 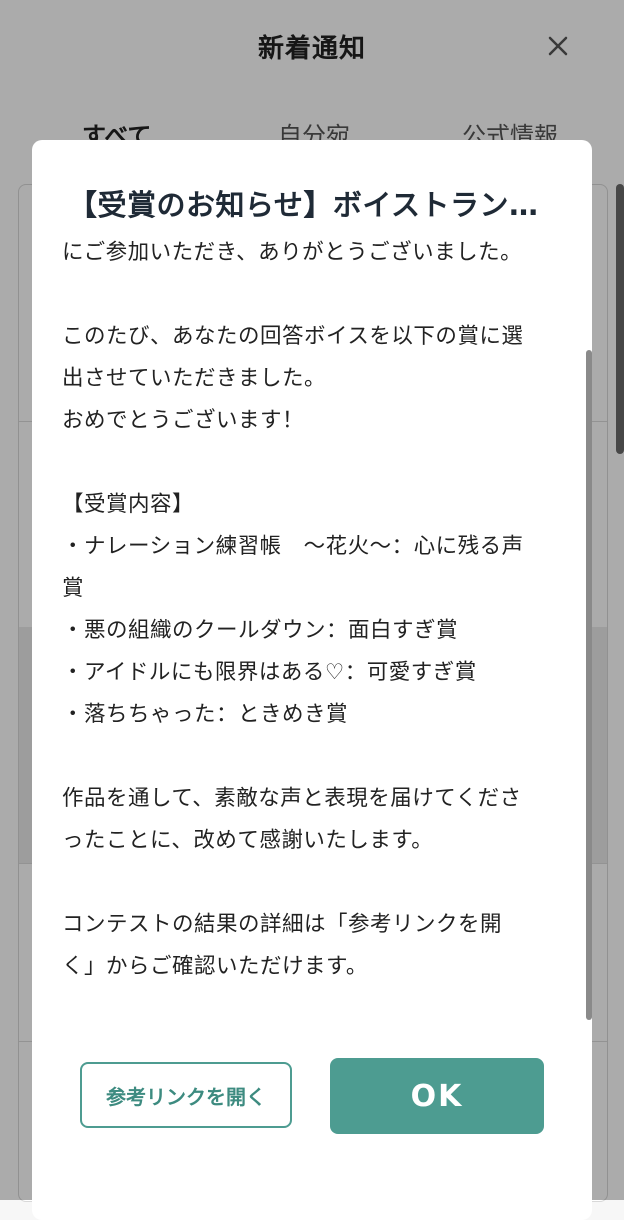 What do you see at coordinates (269, 672) in the screenshot?
I see `body-line: ・アイドルにも限界はある♡：可愛すぎ賞` at bounding box center [269, 672].